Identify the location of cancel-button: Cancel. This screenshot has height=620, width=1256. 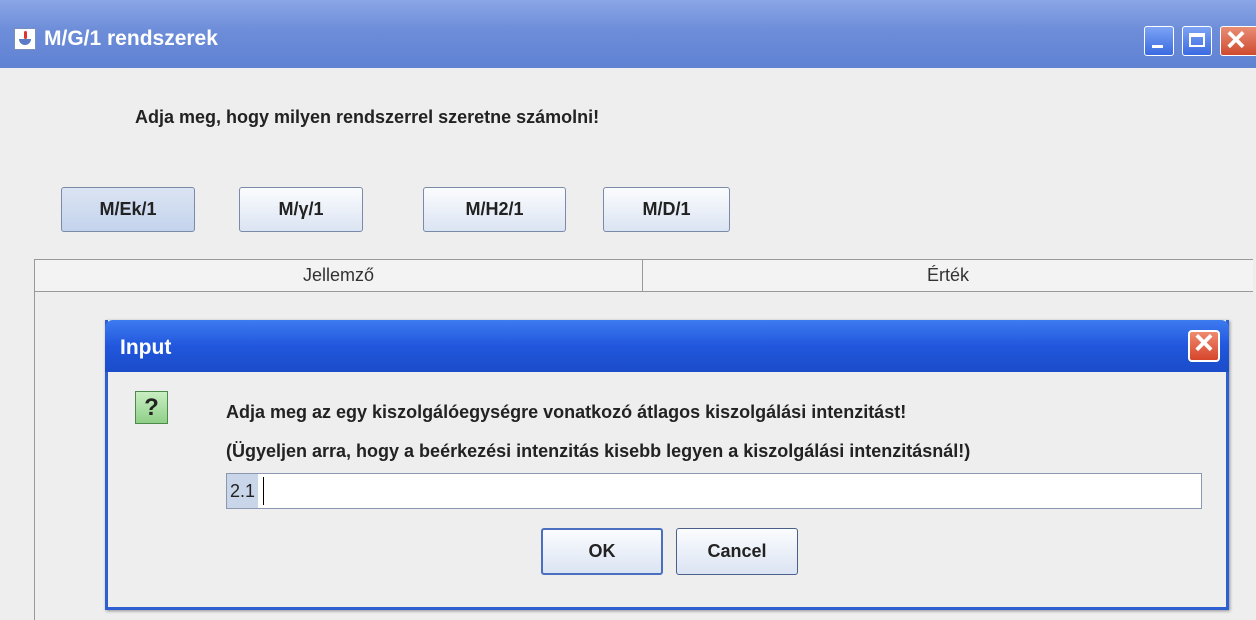
(737, 551).